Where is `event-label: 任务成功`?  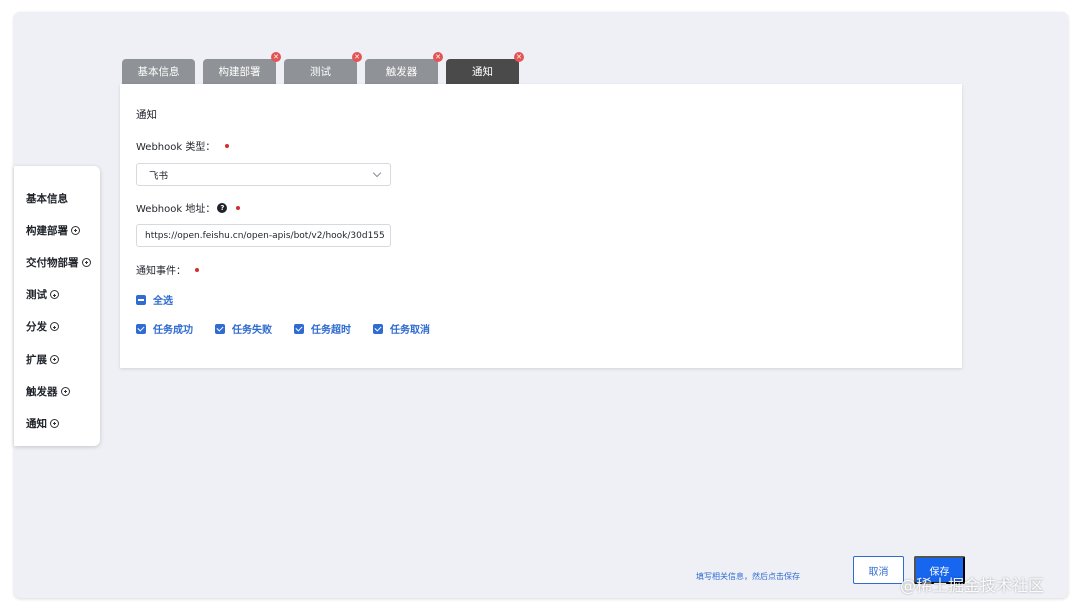
event-label: 任务成功 is located at coordinates (173, 330).